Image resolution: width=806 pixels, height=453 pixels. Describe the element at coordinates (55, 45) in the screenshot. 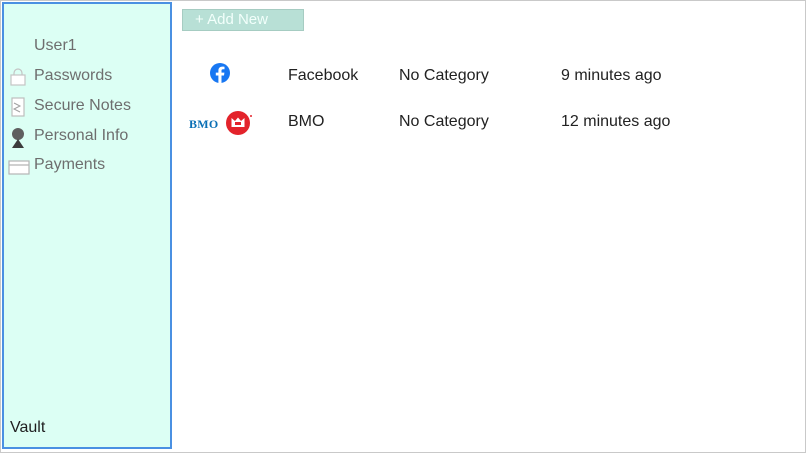

I see `user-name: User1` at that location.